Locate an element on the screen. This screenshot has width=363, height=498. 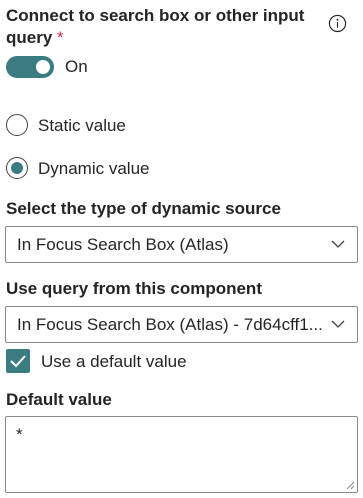
required-asterisk: * is located at coordinates (60, 37).